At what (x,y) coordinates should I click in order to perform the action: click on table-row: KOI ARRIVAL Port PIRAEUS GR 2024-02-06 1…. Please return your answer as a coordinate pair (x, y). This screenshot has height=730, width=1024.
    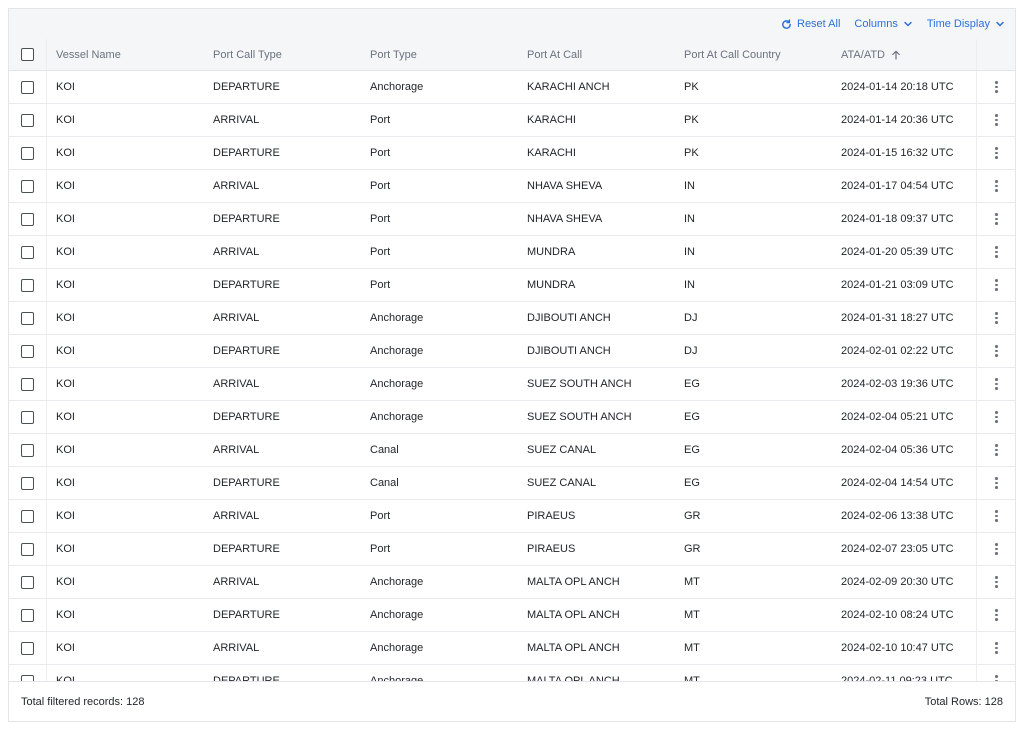
    Looking at the image, I should click on (512, 516).